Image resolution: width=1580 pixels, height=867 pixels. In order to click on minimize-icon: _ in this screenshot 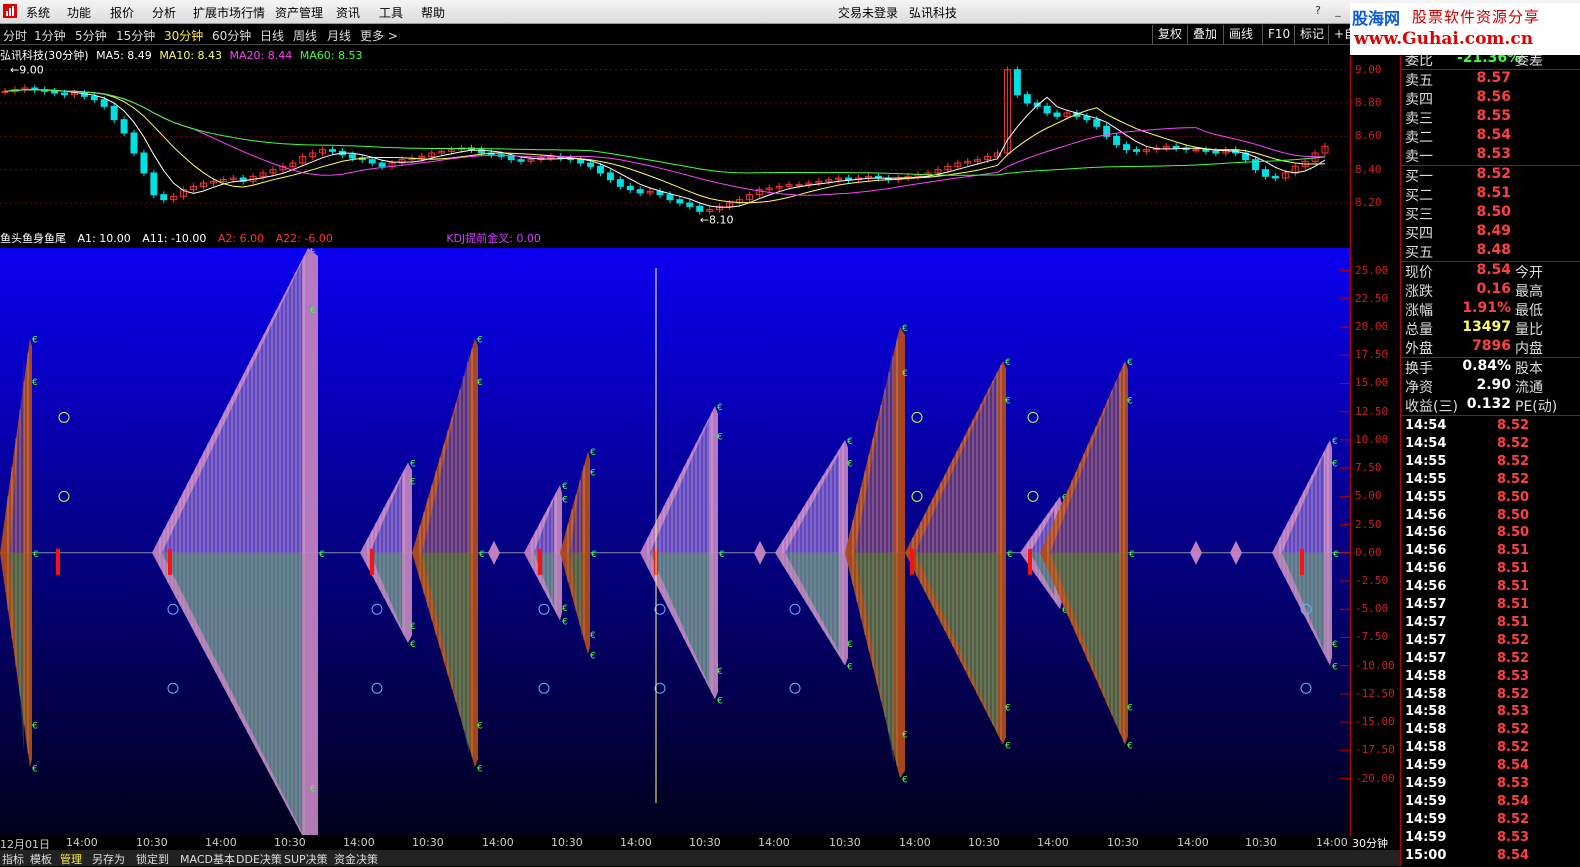, I will do `click(1338, 11)`.